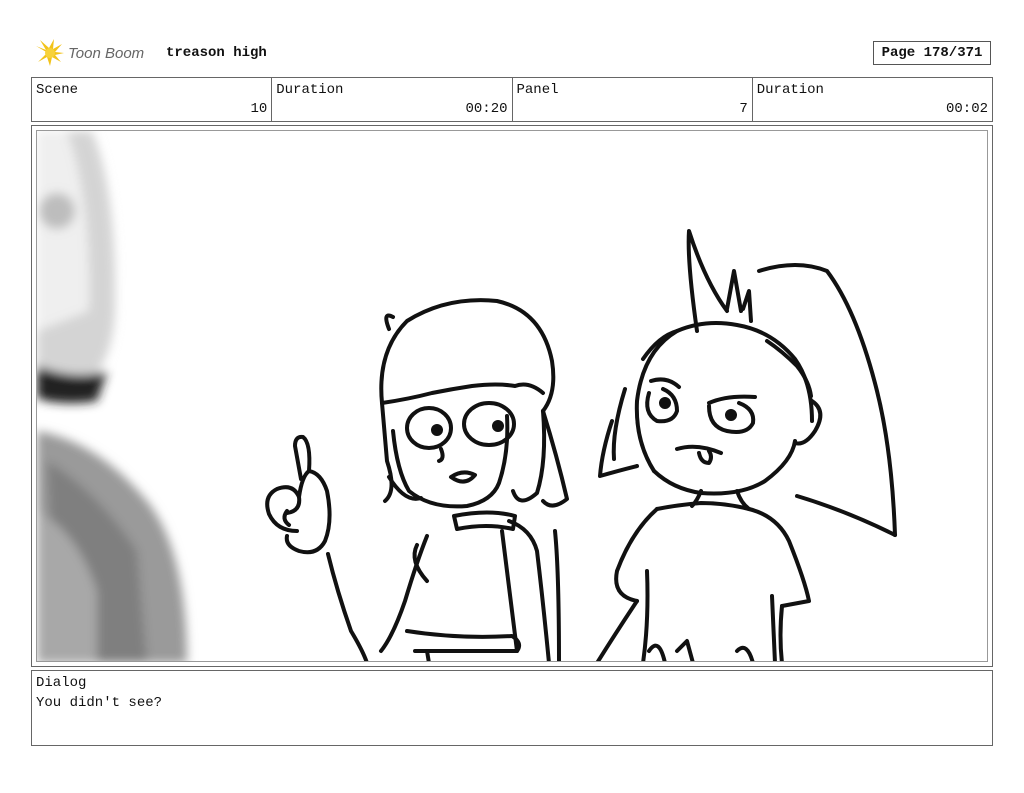  I want to click on toon-boom-logo: Toon Boom, so click(95, 53).